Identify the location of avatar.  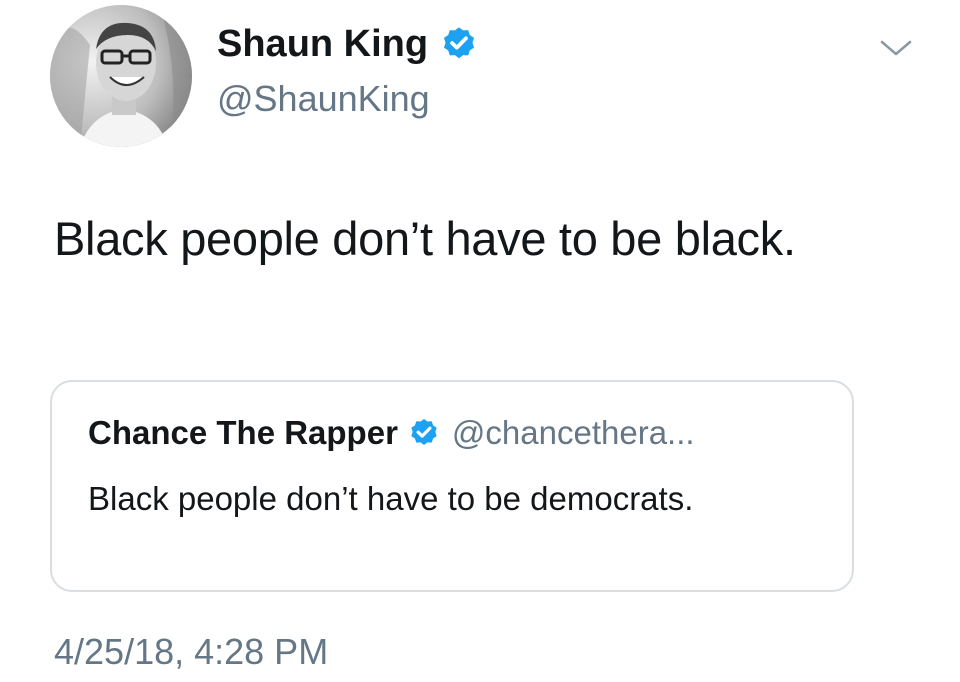
(121, 76).